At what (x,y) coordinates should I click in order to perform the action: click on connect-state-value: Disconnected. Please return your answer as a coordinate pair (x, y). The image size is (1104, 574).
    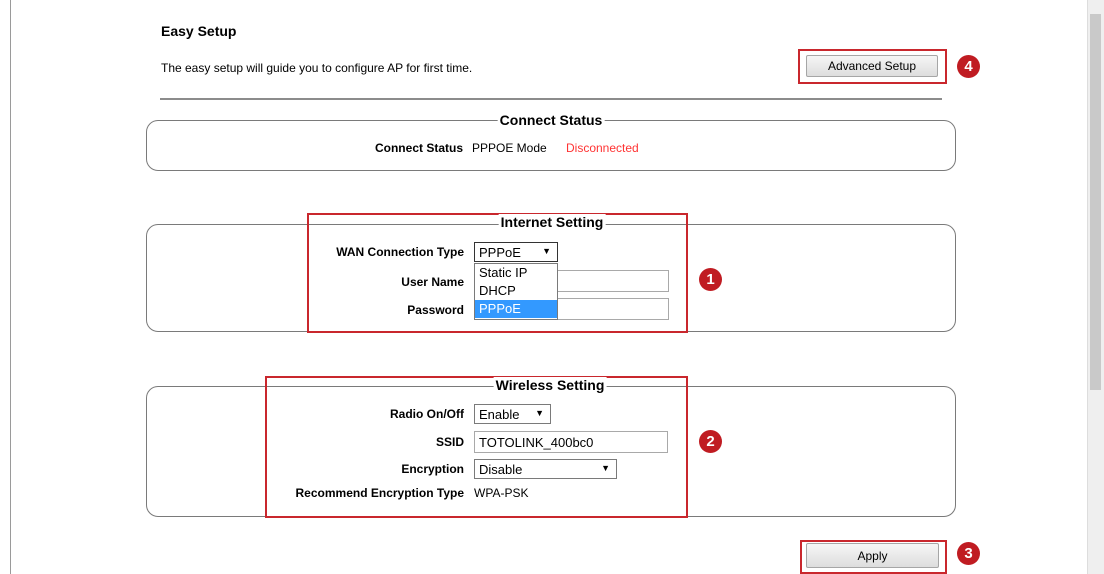
    Looking at the image, I should click on (602, 148).